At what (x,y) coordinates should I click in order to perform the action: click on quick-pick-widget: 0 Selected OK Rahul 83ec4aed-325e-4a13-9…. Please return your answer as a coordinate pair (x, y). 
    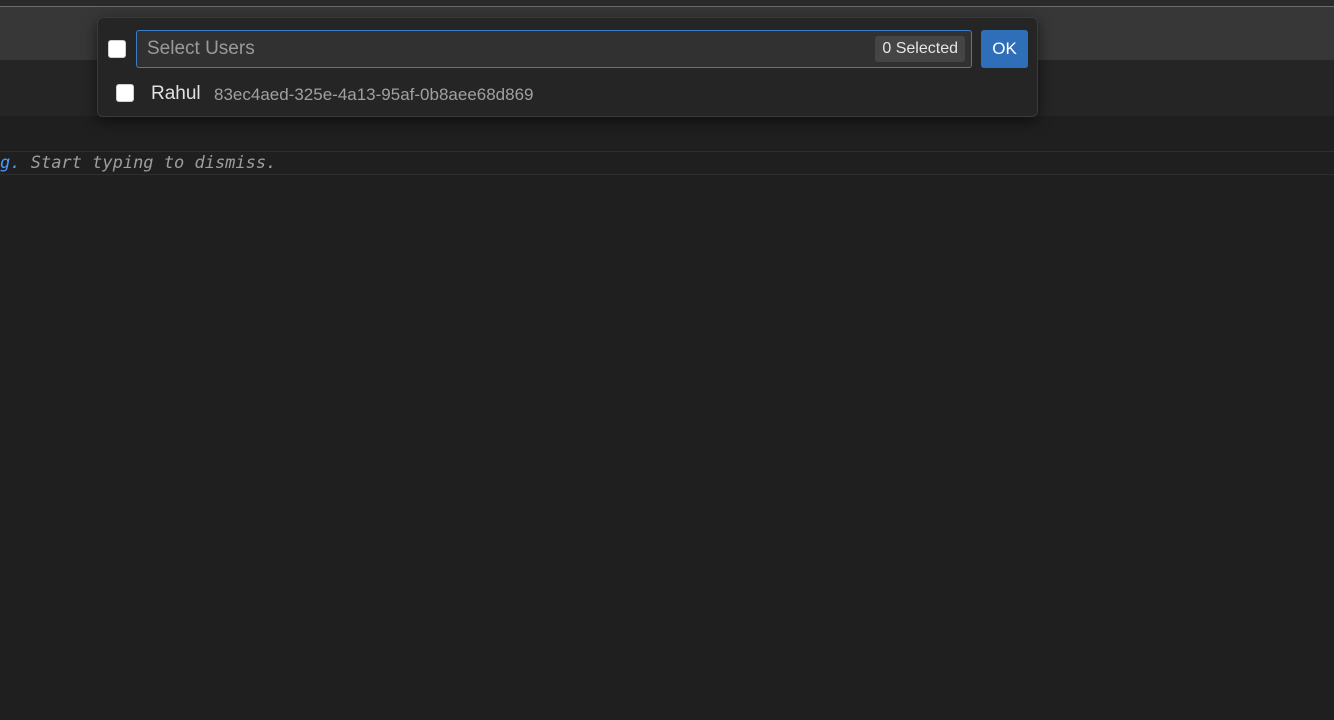
    Looking at the image, I should click on (567, 67).